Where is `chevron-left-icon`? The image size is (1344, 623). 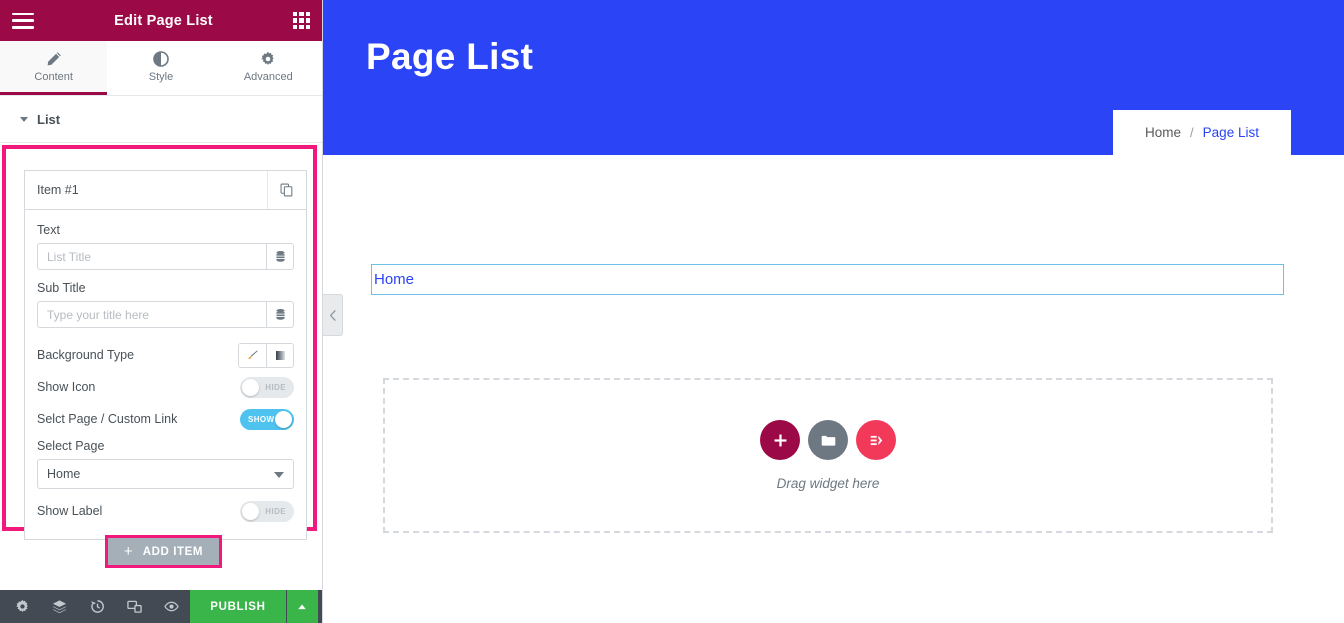 chevron-left-icon is located at coordinates (332, 315).